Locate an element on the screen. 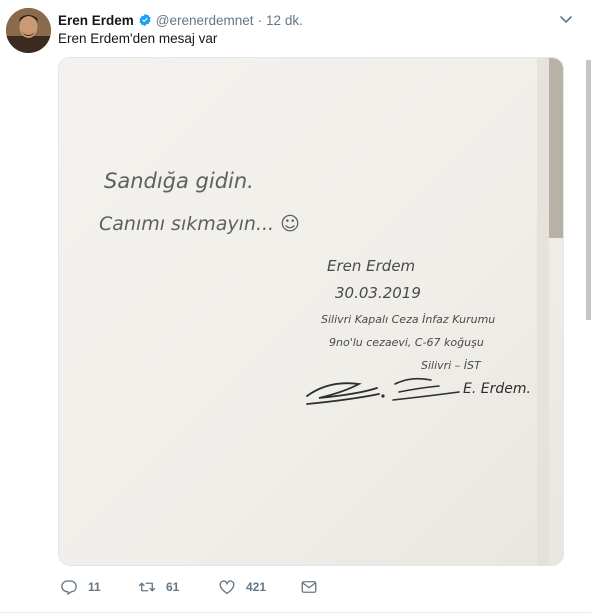 The height and width of the screenshot is (616, 591). signature-city: Silivri – İST is located at coordinates (451, 365).